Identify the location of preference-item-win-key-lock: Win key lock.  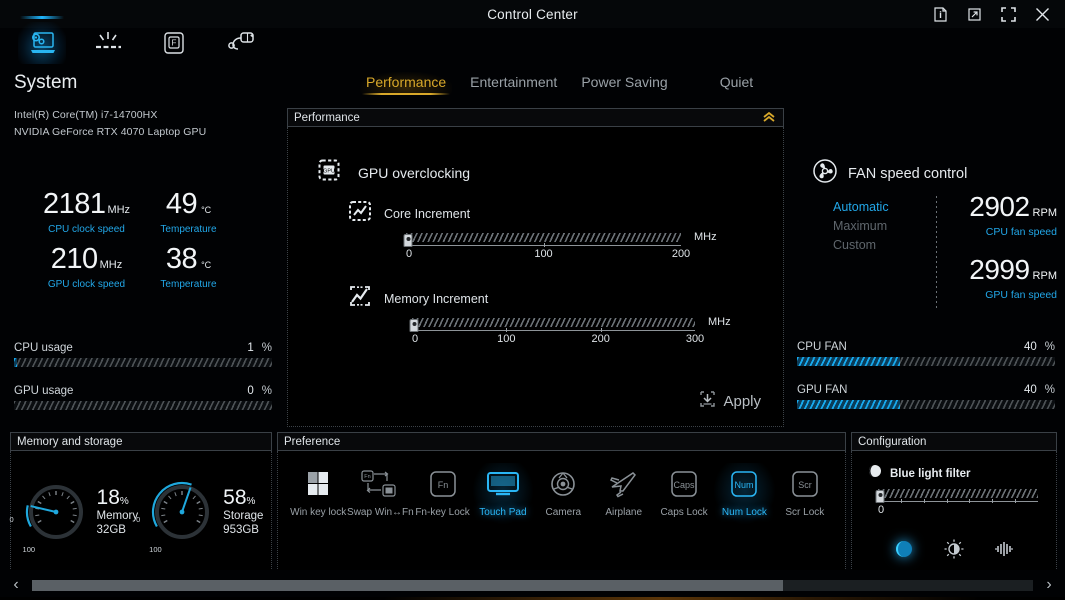
(318, 493).